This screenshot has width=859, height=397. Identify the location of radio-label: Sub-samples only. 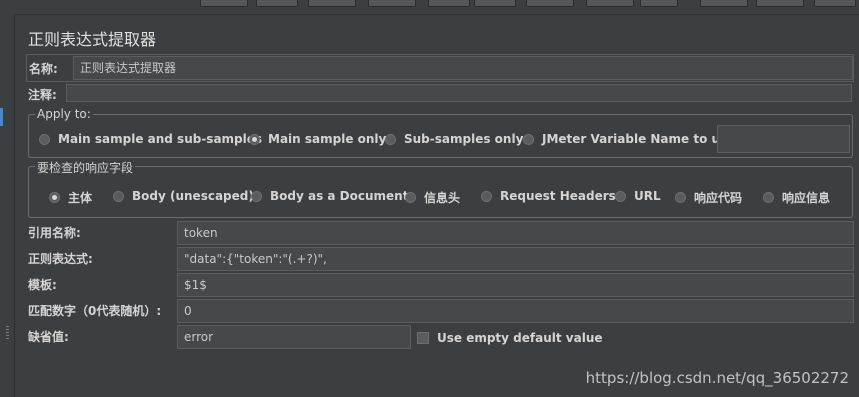
(464, 139).